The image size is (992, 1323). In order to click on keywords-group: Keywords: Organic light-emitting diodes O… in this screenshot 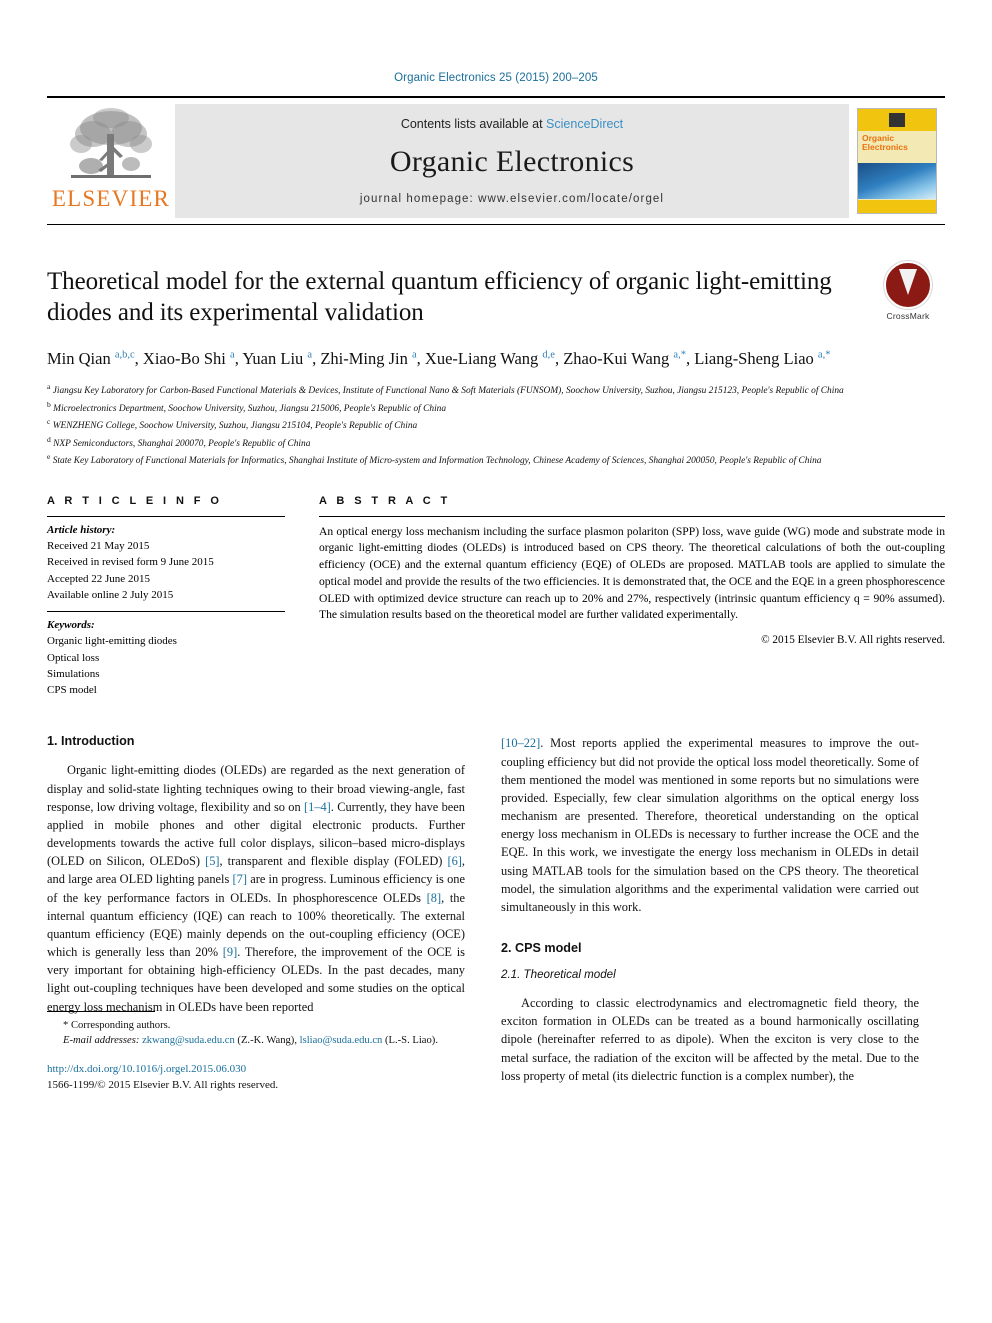, I will do `click(166, 655)`.